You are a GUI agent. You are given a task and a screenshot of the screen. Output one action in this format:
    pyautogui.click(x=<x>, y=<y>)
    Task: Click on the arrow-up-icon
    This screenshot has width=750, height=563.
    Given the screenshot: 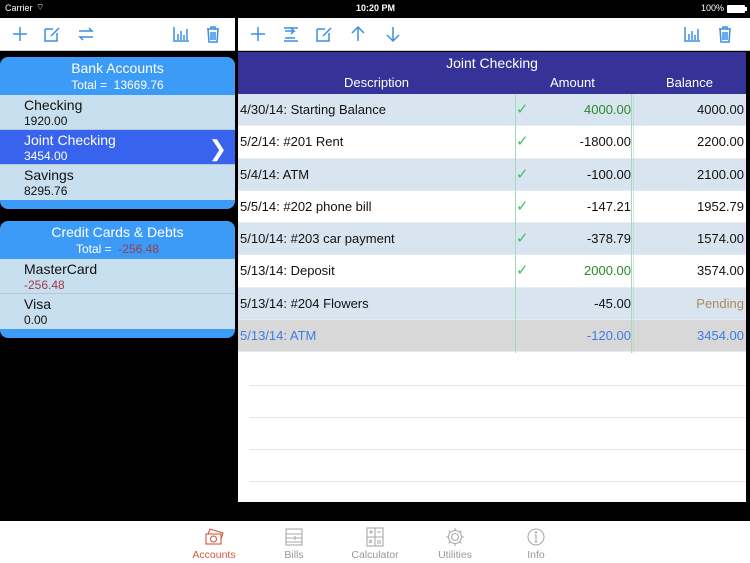 What is the action you would take?
    pyautogui.click(x=358, y=33)
    